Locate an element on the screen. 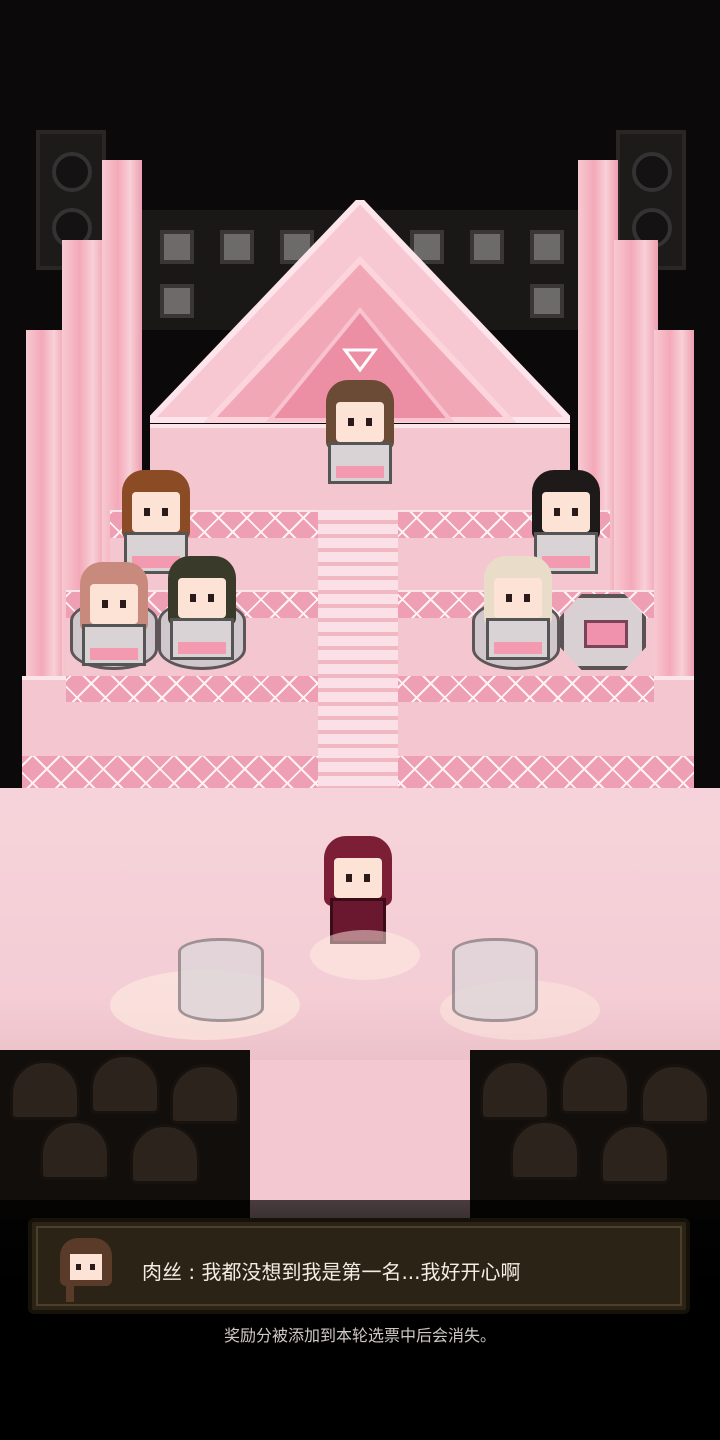 The image size is (720, 1440). floor-light-glow is located at coordinates (365, 955).